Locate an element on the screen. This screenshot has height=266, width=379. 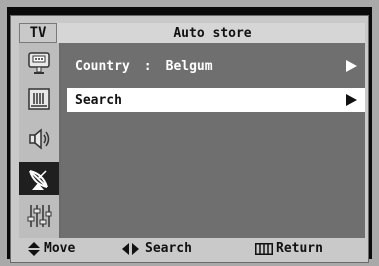
search-hint: Search is located at coordinates (157, 248).